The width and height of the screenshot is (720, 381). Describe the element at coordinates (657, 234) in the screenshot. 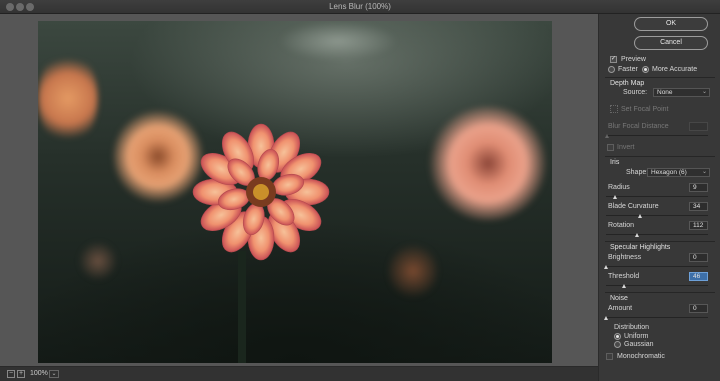

I see `rotation-track` at that location.